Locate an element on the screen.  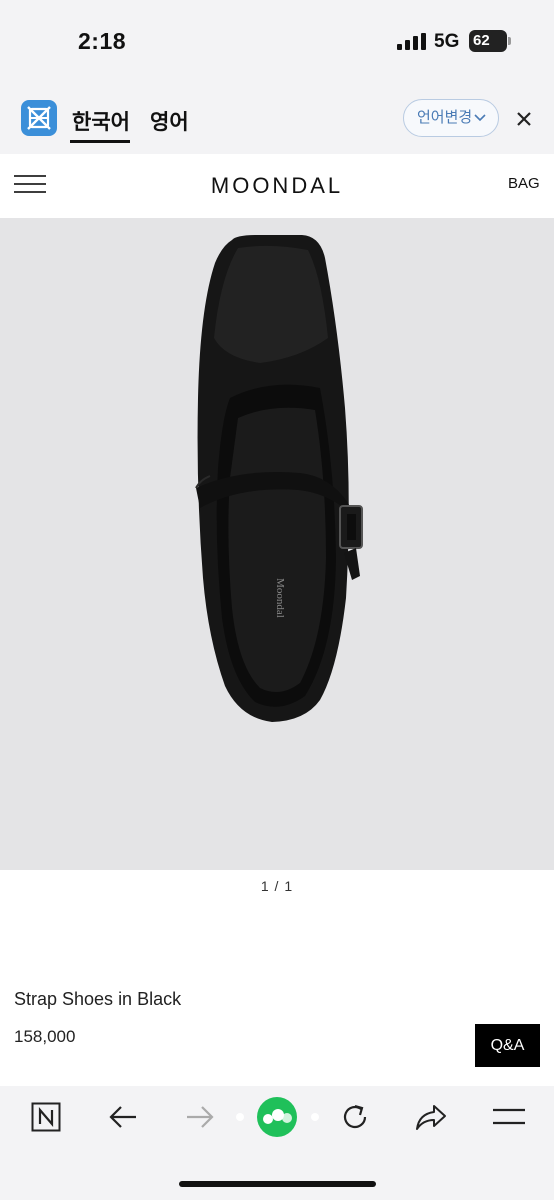
tab-korean: 한국어 is located at coordinates (101, 121).